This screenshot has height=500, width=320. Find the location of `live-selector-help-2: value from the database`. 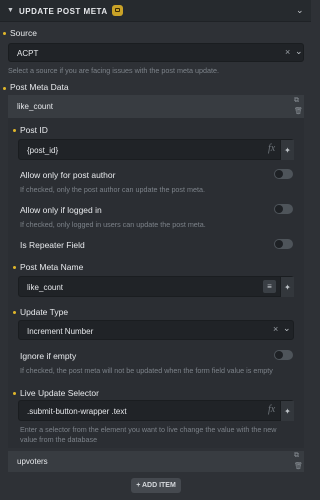

live-selector-help-2: value from the database is located at coordinates (59, 439).